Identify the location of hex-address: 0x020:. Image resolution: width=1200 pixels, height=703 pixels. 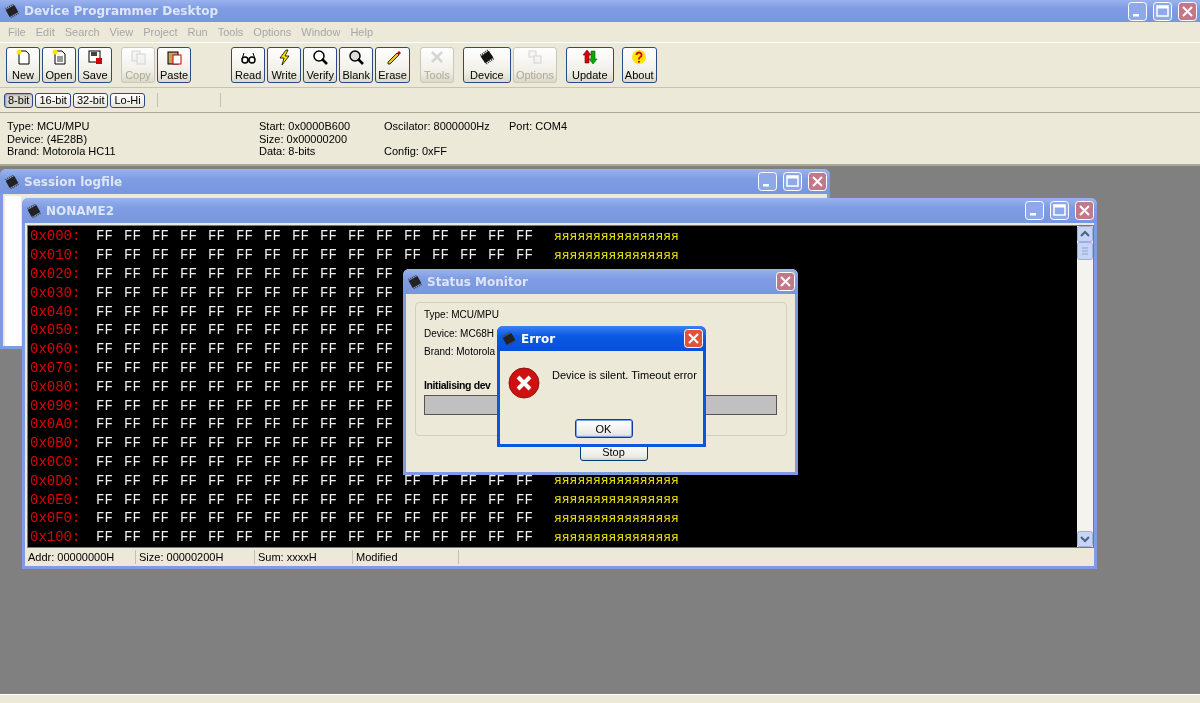
(56, 274).